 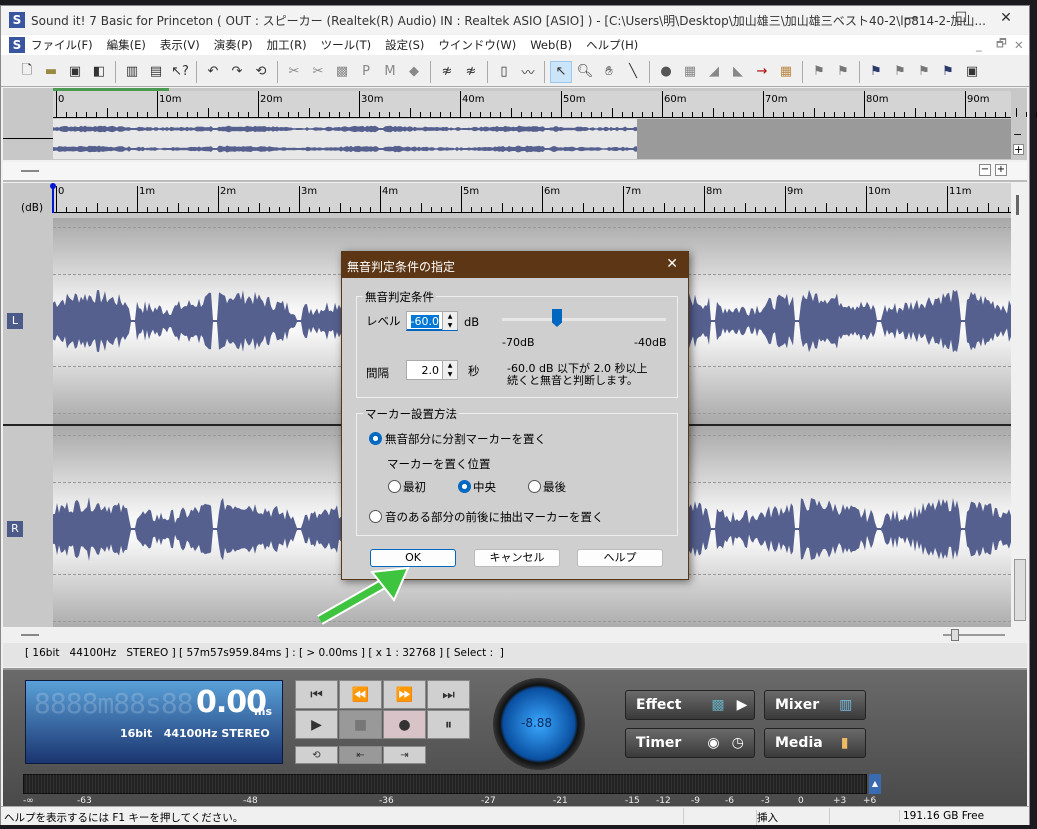 I want to click on go-end-button: ⏭, so click(x=448, y=694).